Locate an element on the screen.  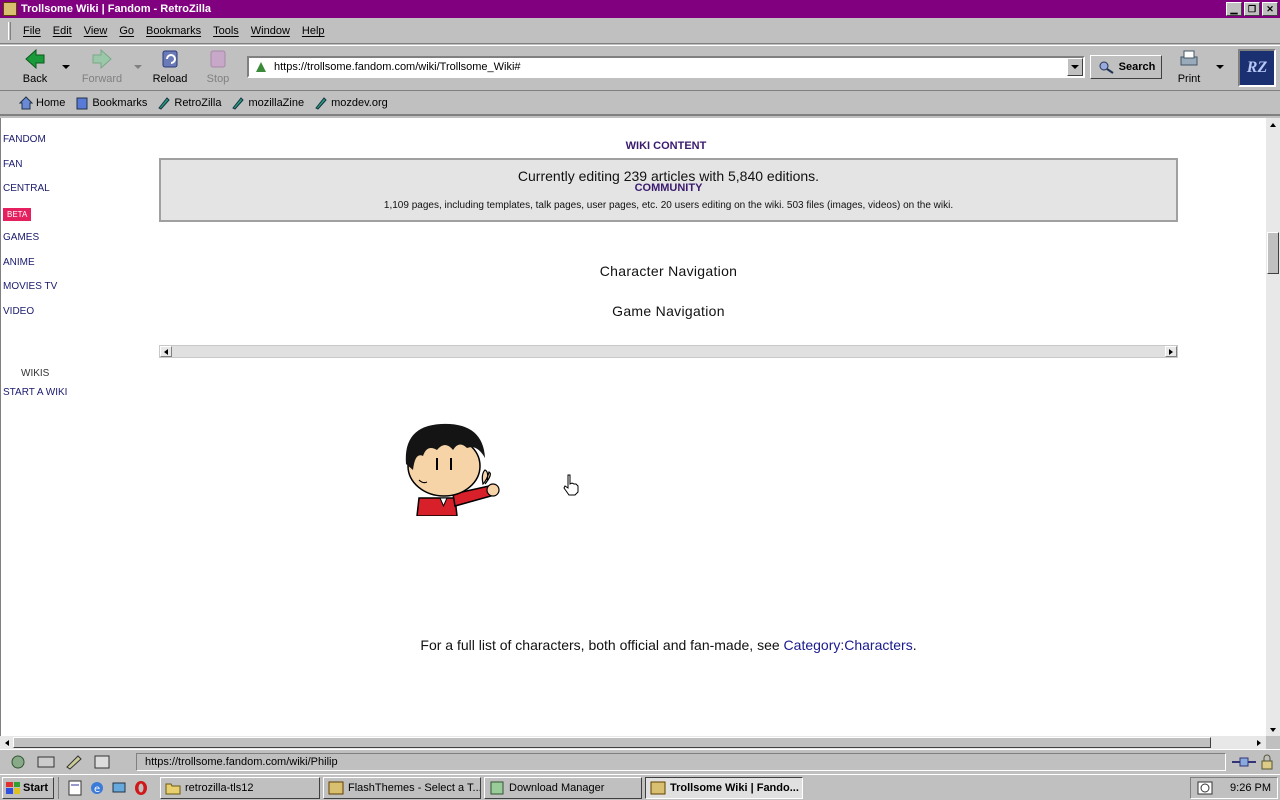
menu-bookmarks: Bookmarks is located at coordinates (173, 31).